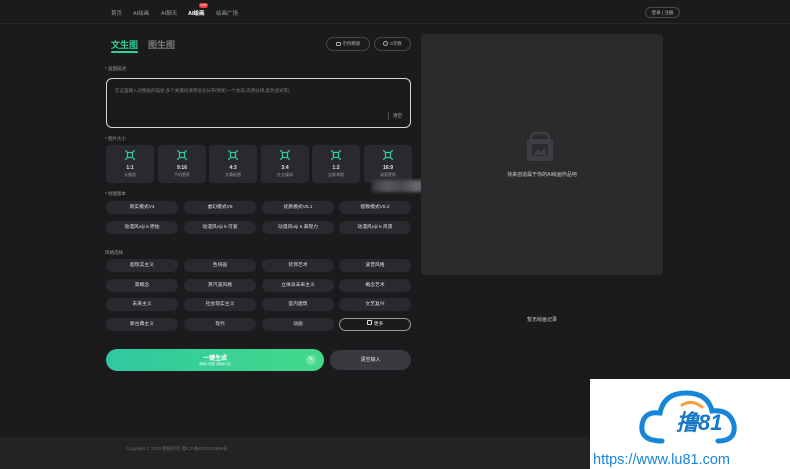 This screenshot has width=790, height=469. I want to click on credits-button: 0次数, so click(392, 44).